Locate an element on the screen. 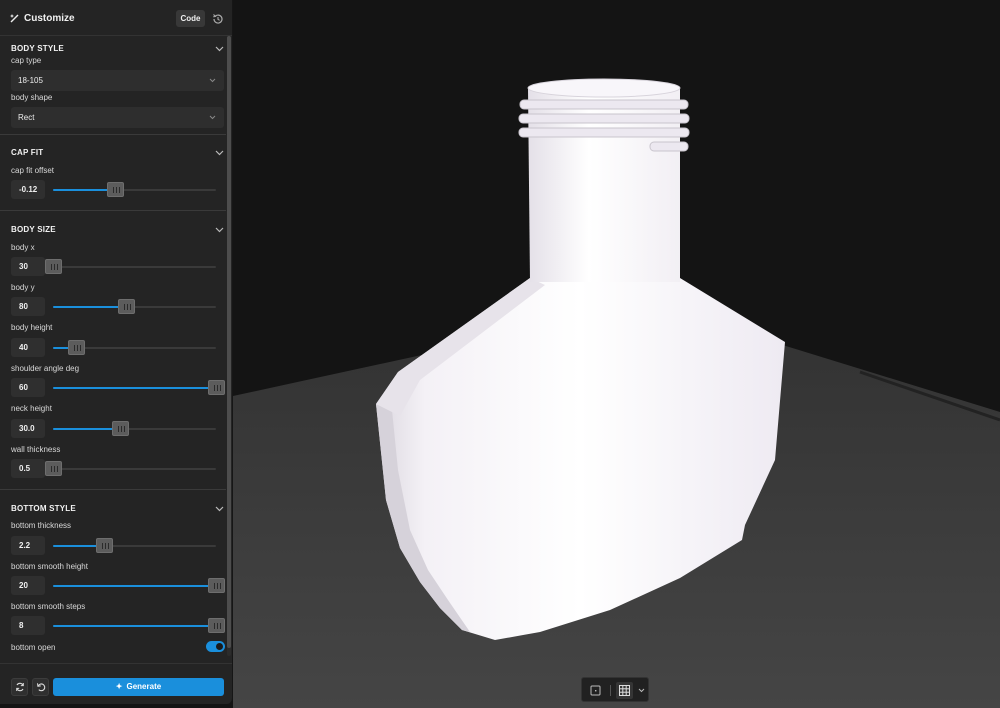 Image resolution: width=1000 pixels, height=708 pixels. body-height-label: body height is located at coordinates (32, 327).